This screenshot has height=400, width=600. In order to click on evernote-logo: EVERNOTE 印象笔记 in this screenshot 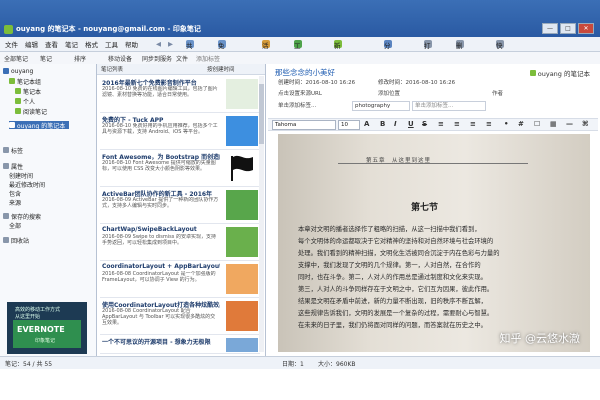, I will do `click(47, 334)`.